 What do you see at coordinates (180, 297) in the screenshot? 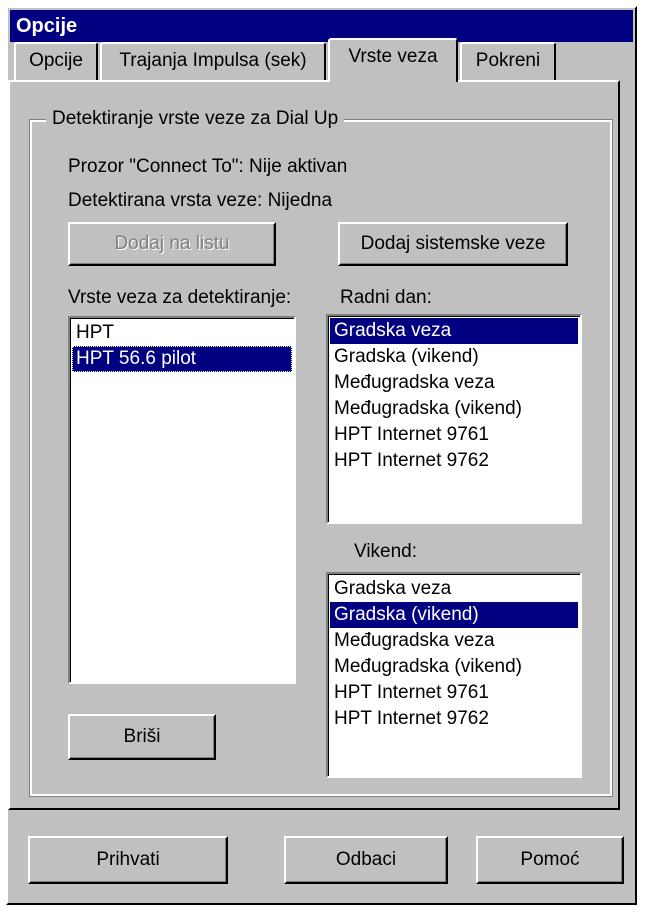
I see `detect-list-label: Vrste veza za detektiranje:` at bounding box center [180, 297].